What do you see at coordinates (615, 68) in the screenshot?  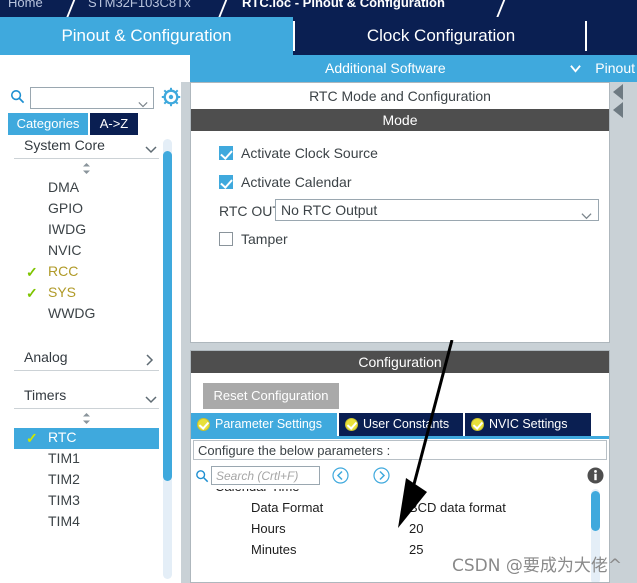 I see `pinout-view-button: Pinout` at bounding box center [615, 68].